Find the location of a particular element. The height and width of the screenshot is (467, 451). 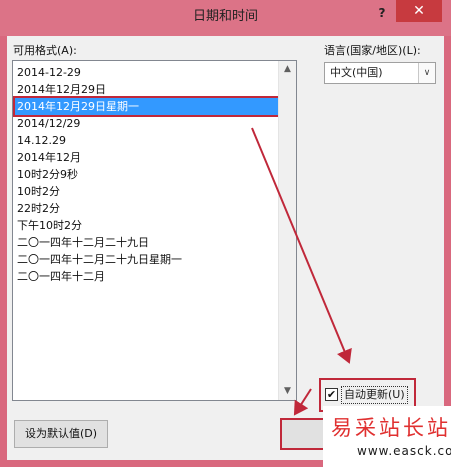

format-item: 22时2分 is located at coordinates (38, 208).